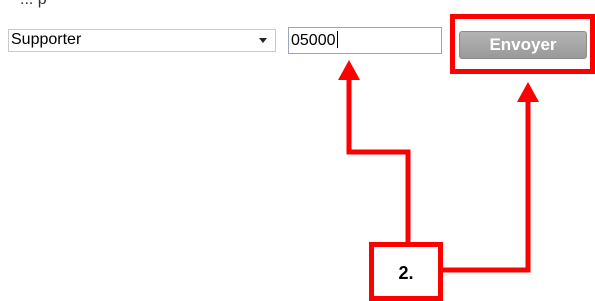 Image resolution: width=595 pixels, height=301 pixels. What do you see at coordinates (378, 173) in the screenshot?
I see `arrow-to-input` at bounding box center [378, 173].